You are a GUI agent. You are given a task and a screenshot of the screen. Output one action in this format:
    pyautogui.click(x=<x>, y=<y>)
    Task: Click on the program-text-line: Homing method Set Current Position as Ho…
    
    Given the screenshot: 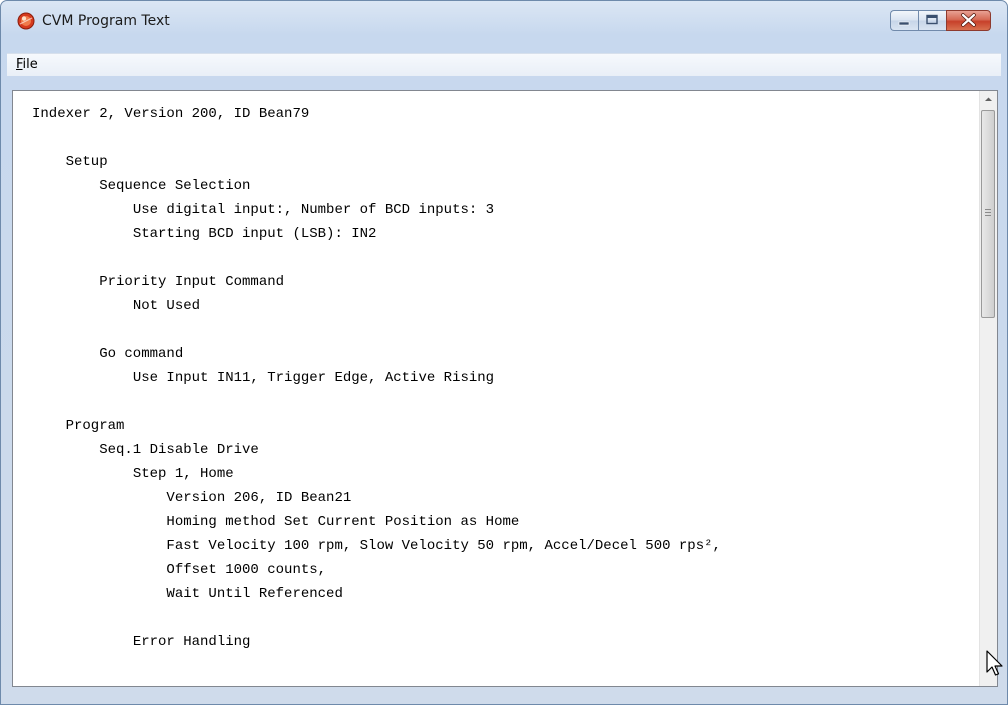 What is the action you would take?
    pyautogui.click(x=343, y=522)
    